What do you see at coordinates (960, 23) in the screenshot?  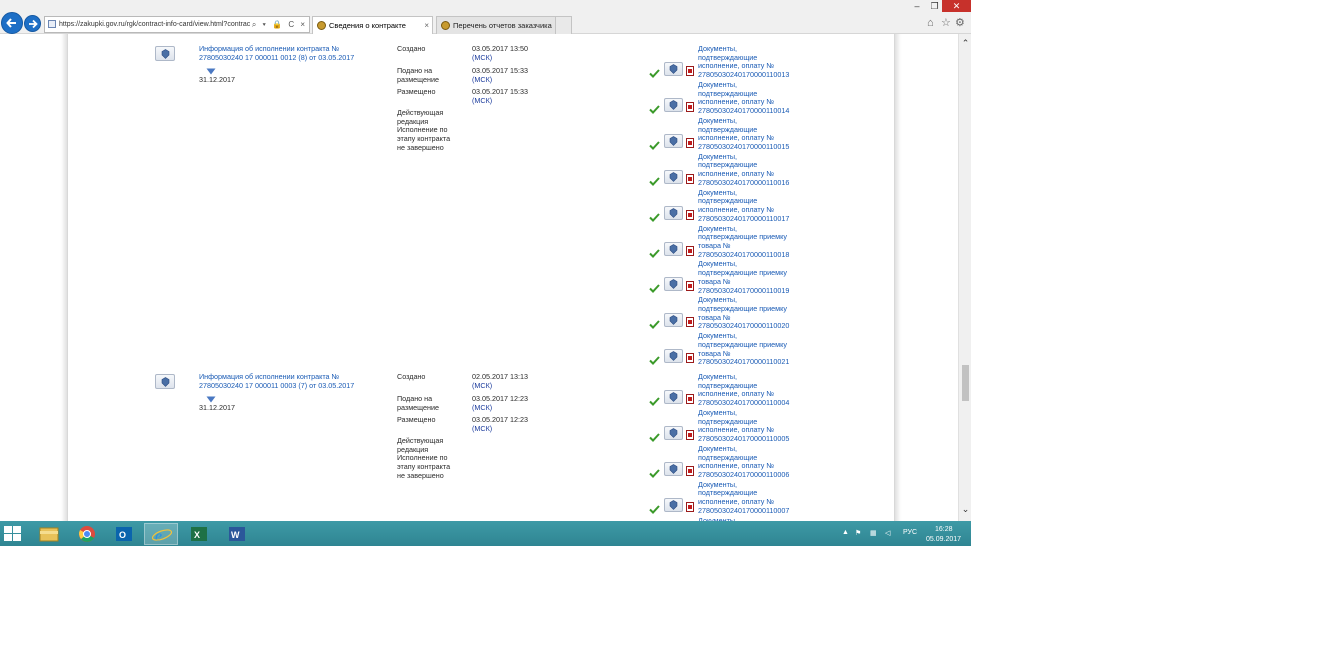 I see `gear-icon: ⚙` at bounding box center [960, 23].